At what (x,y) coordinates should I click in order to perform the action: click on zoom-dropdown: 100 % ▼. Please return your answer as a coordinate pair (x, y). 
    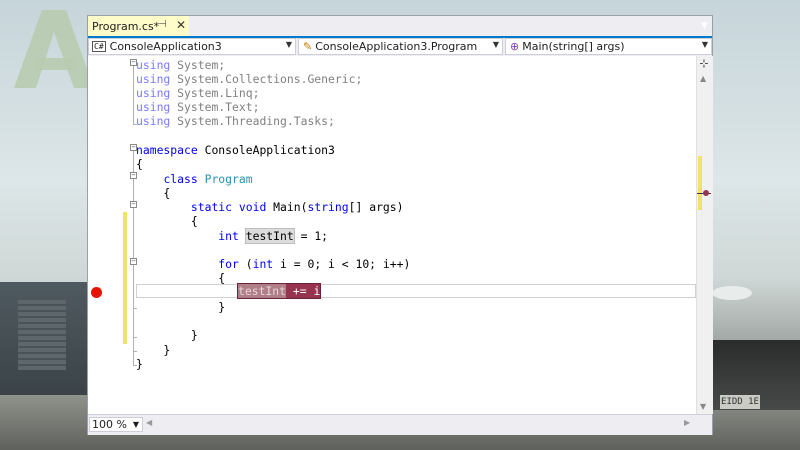
    Looking at the image, I should click on (116, 424).